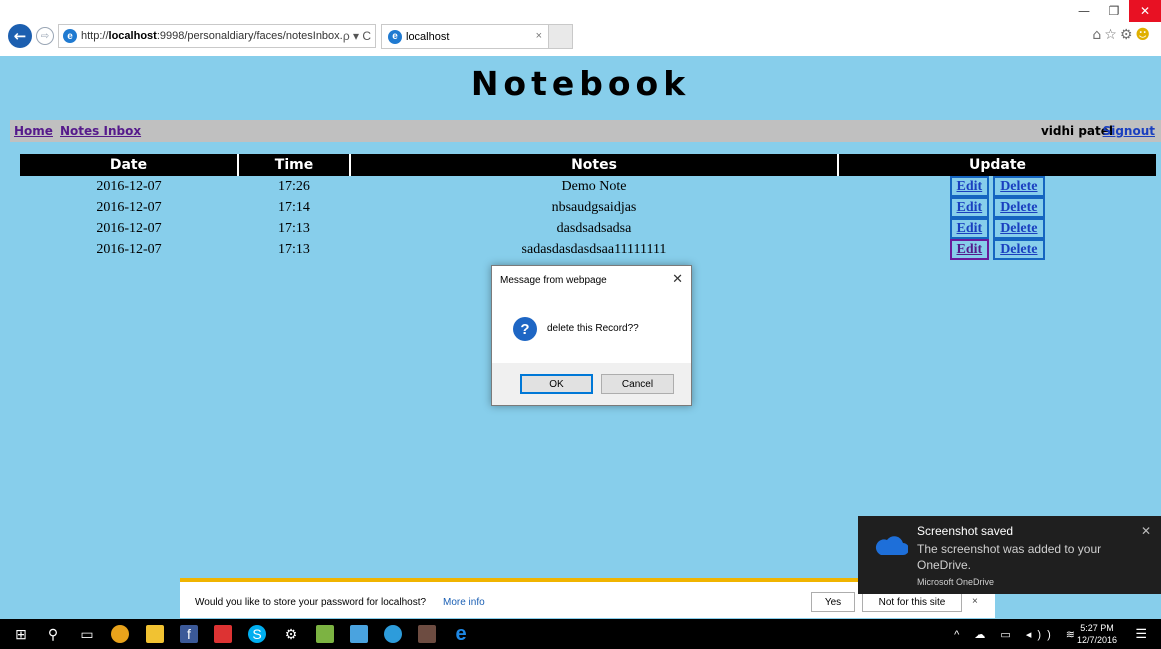 The width and height of the screenshot is (1161, 649). I want to click on settings-gear-icon: ⚙, so click(1128, 35).